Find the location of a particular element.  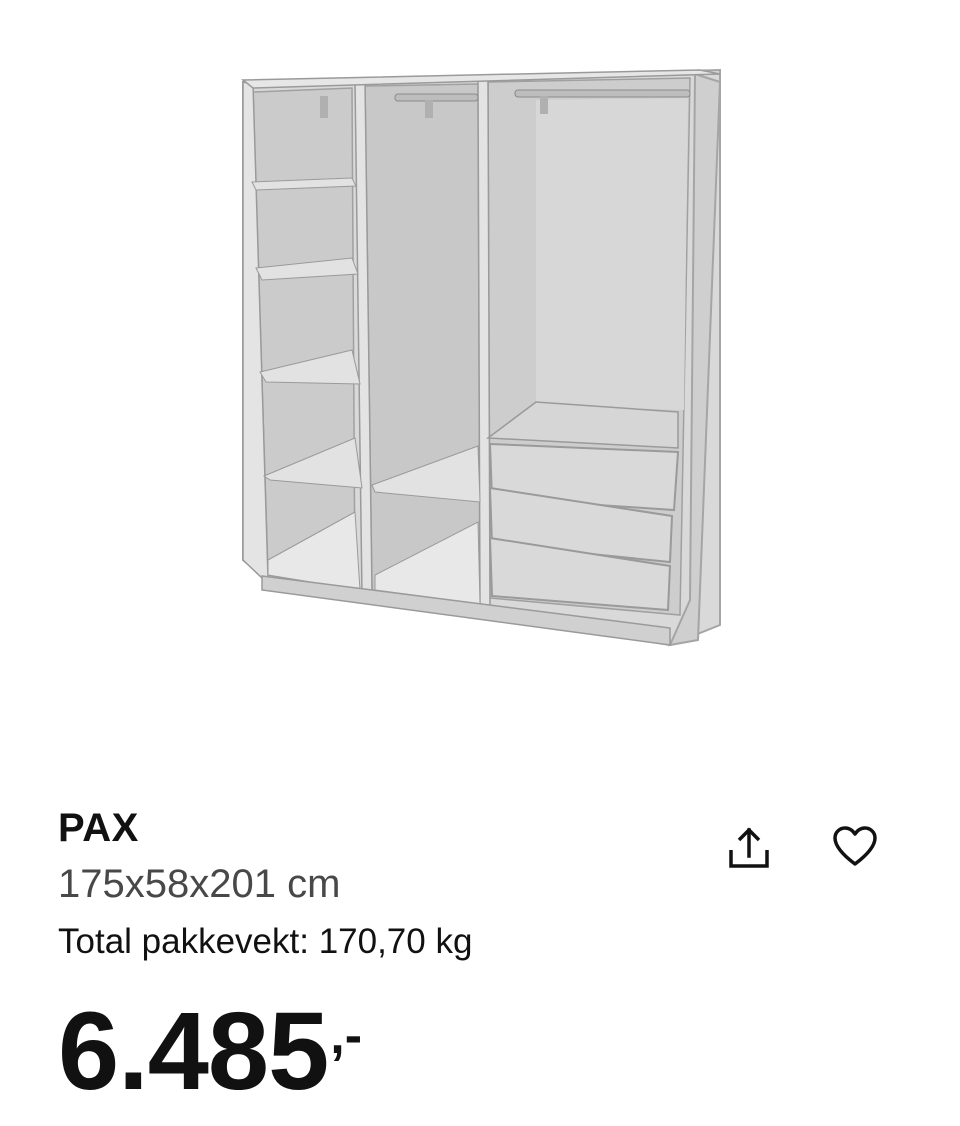

product-price: 6.485 ,- is located at coordinates (210, 1052).